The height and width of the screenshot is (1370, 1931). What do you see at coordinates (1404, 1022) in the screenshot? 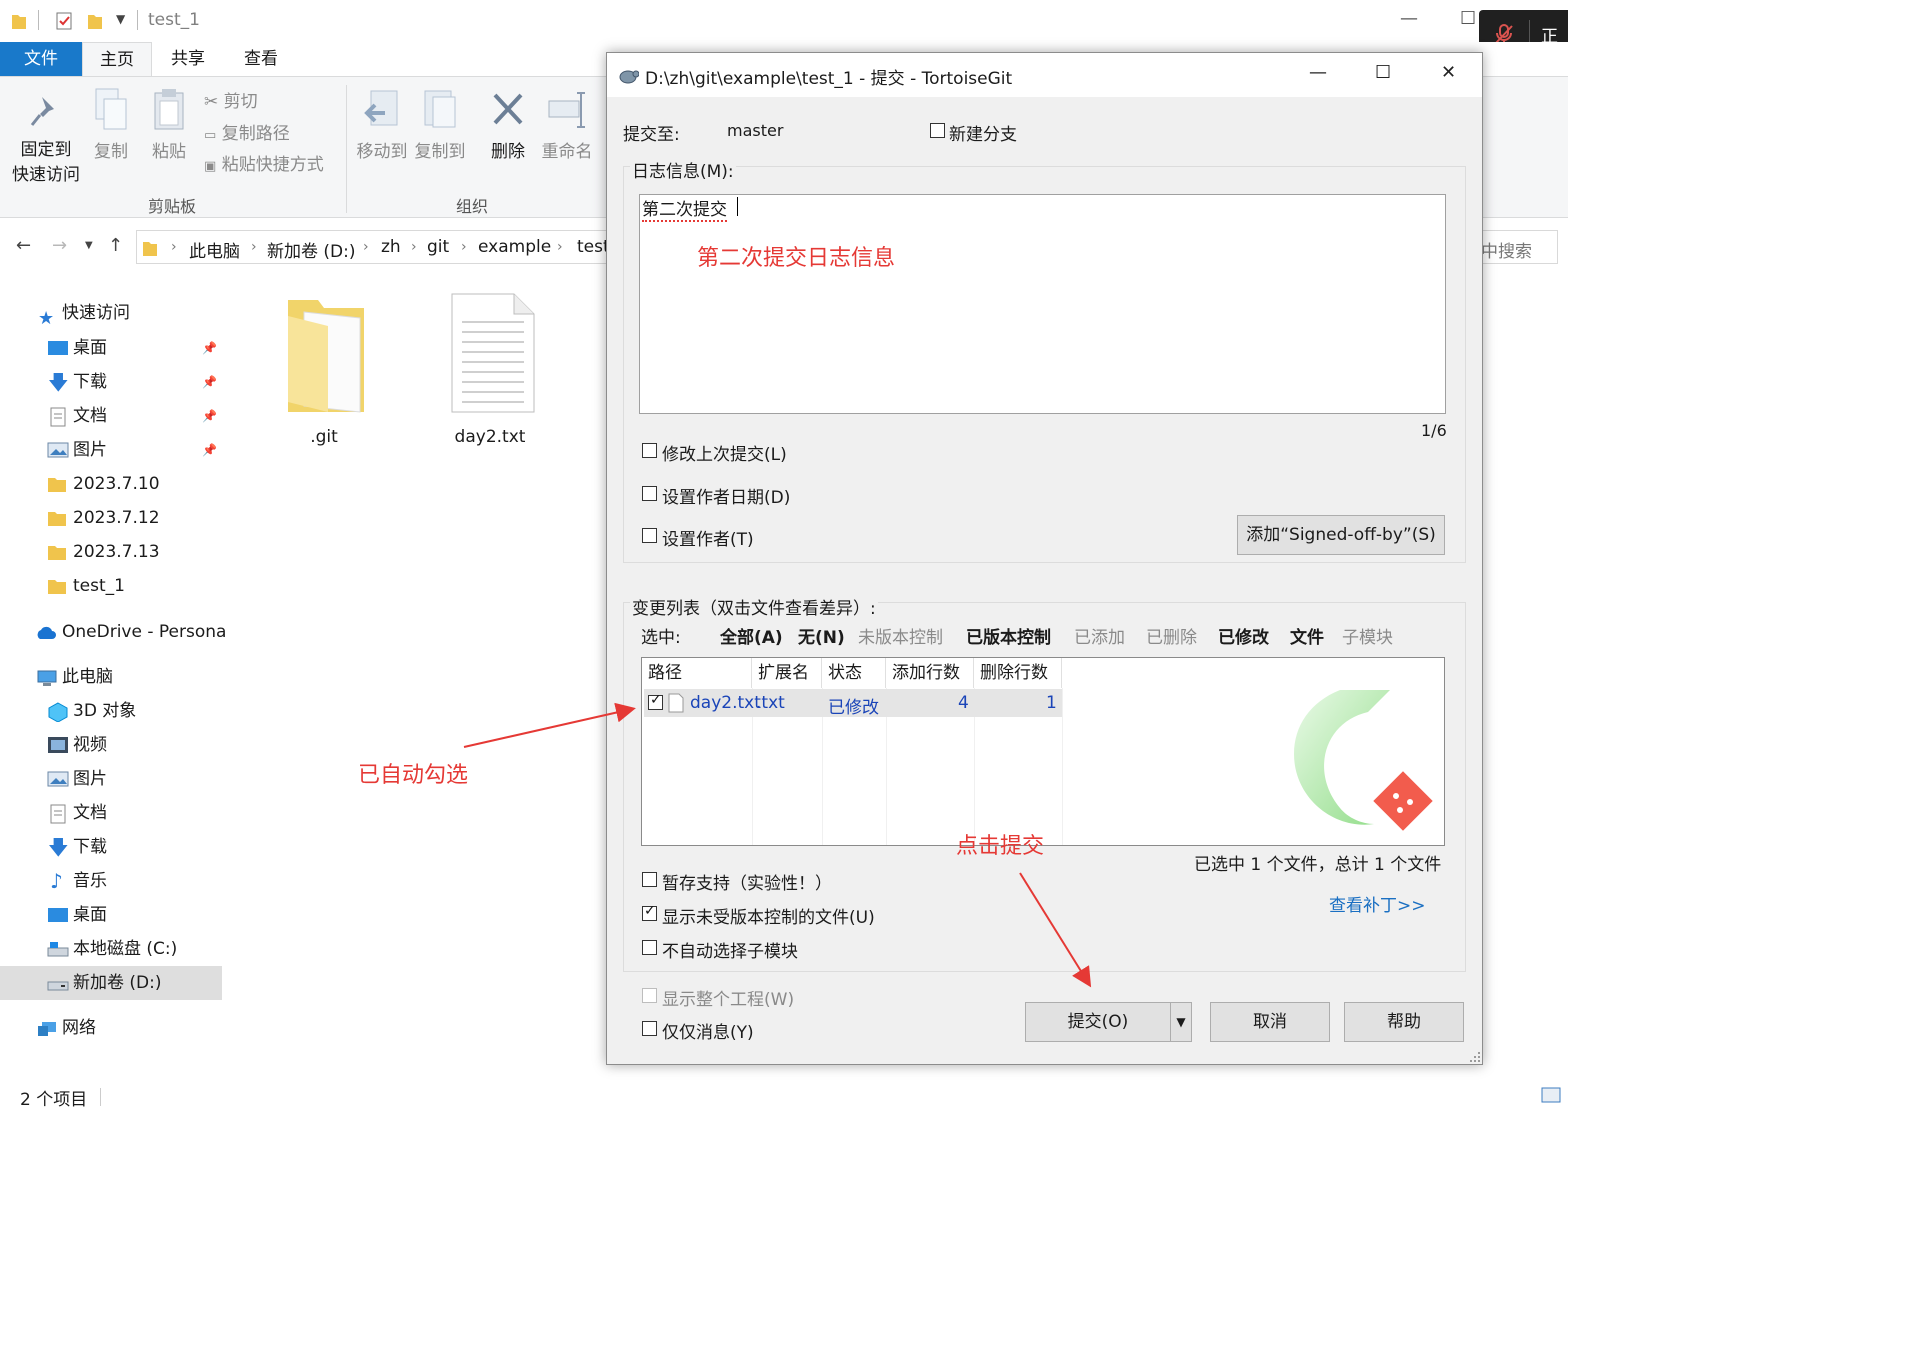
I see `help-button: 帮助` at bounding box center [1404, 1022].